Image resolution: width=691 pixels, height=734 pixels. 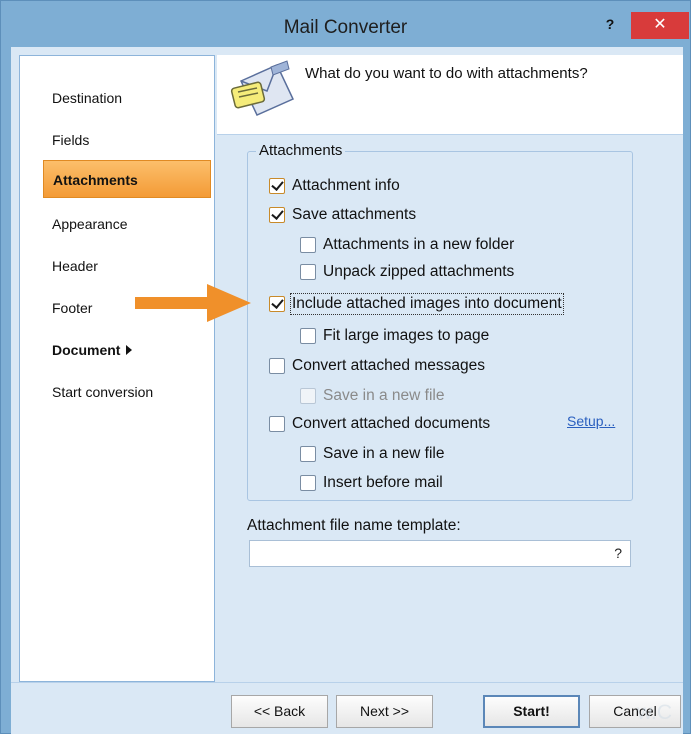 I want to click on template-help-button: ?, so click(x=618, y=553).